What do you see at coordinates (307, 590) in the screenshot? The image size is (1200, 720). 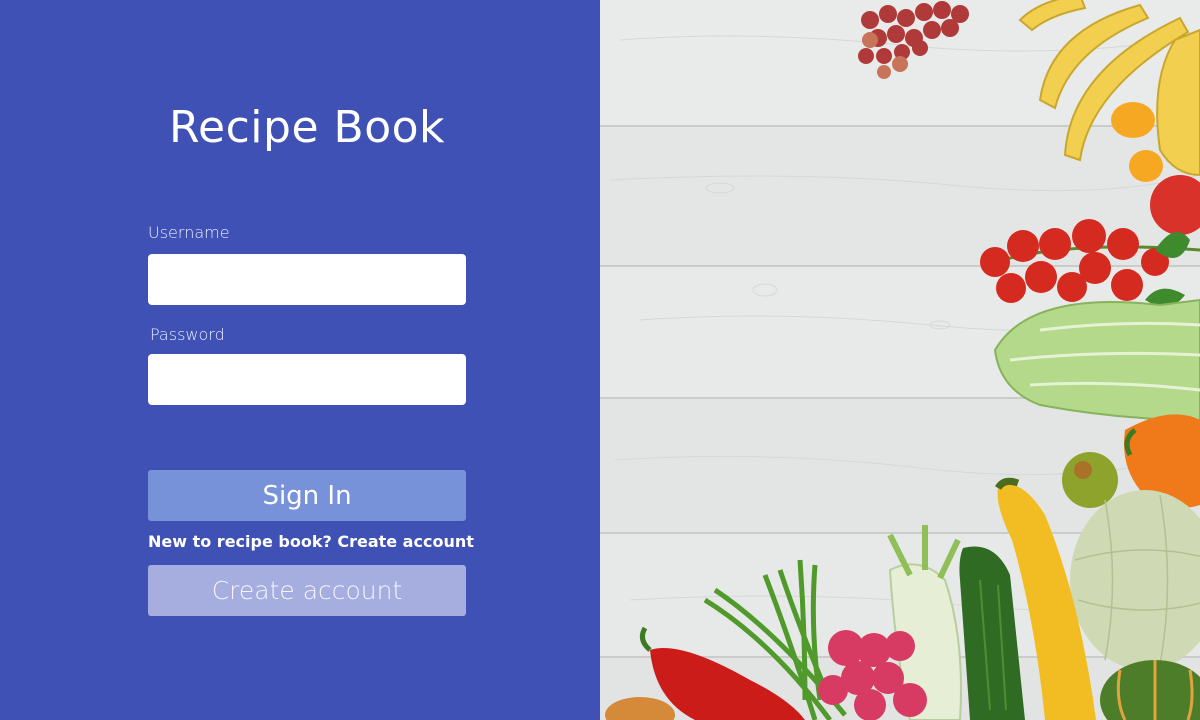 I see `create-account-button: Create account` at bounding box center [307, 590].